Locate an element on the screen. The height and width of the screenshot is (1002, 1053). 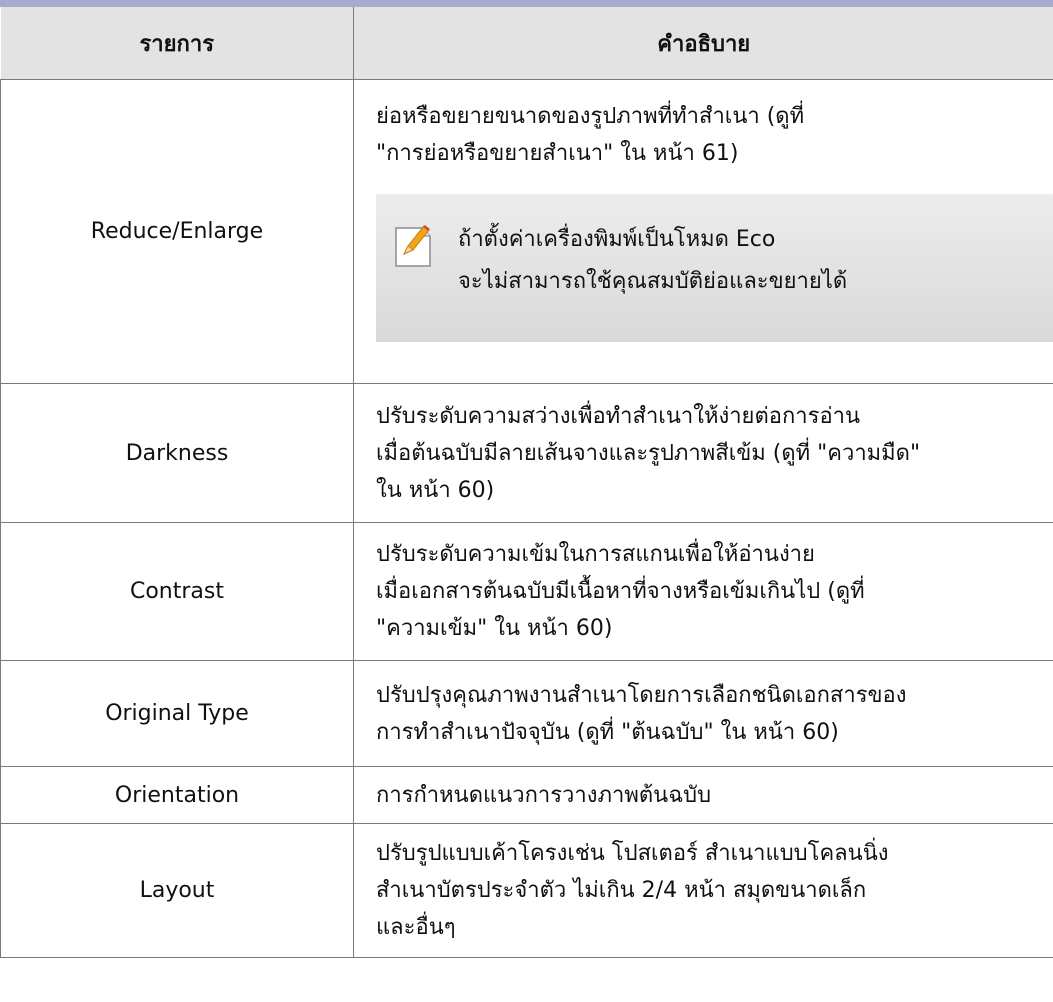
description-line: ใน หน้า 60) is located at coordinates (435, 490).